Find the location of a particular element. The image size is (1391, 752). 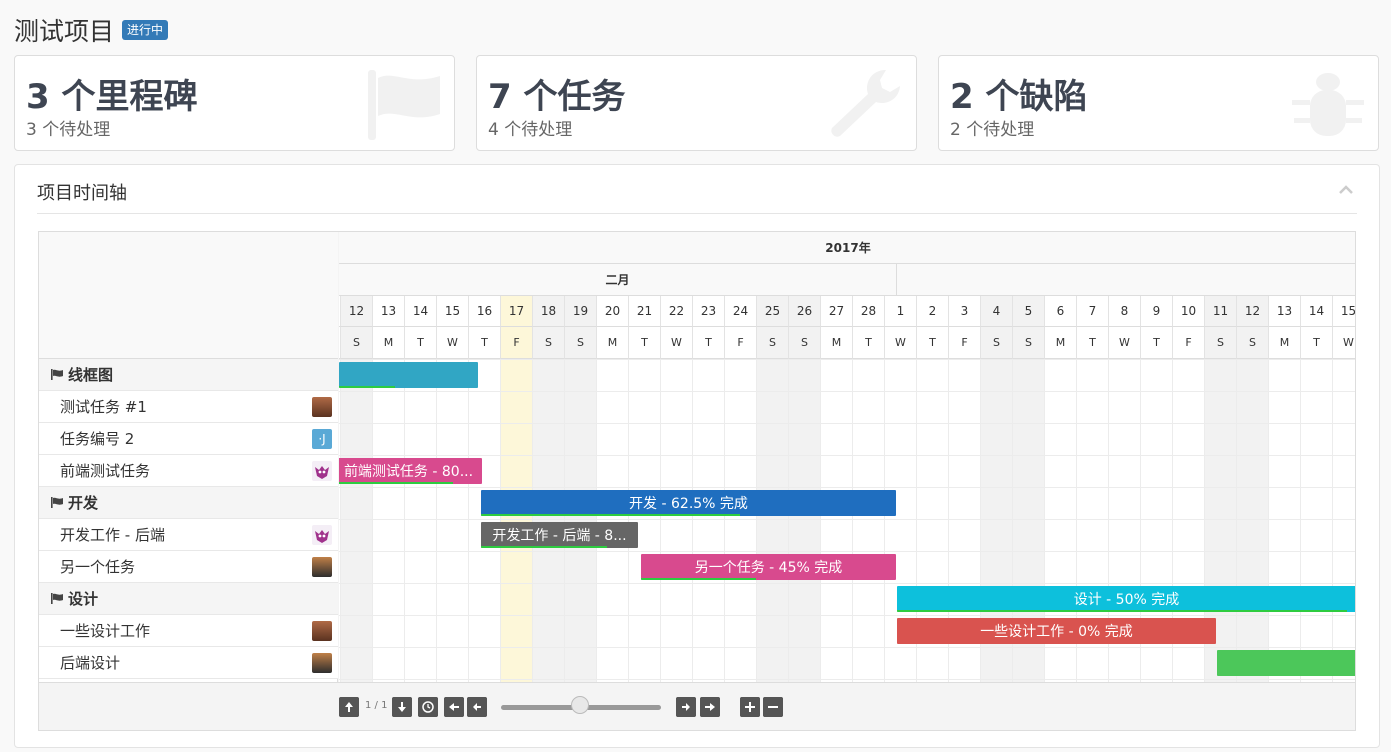

arrow-right-button is located at coordinates (686, 707).